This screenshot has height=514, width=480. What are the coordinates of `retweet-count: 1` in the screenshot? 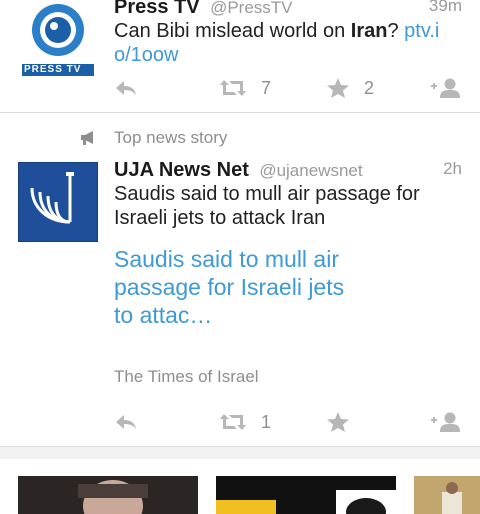 It's located at (266, 421).